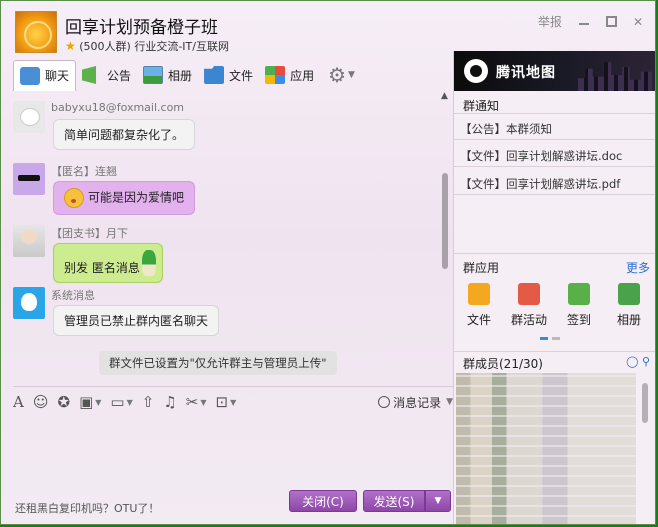 Image resolution: width=658 pixels, height=527 pixels. Describe the element at coordinates (645, 449) in the screenshot. I see `members-scrollbar` at that location.